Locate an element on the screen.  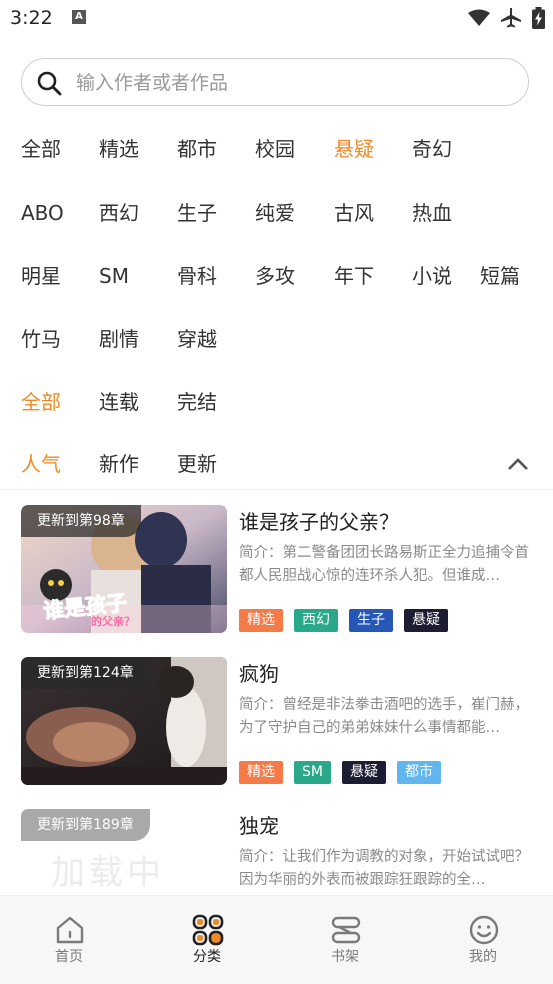
genre-chip: 都市 is located at coordinates (197, 149).